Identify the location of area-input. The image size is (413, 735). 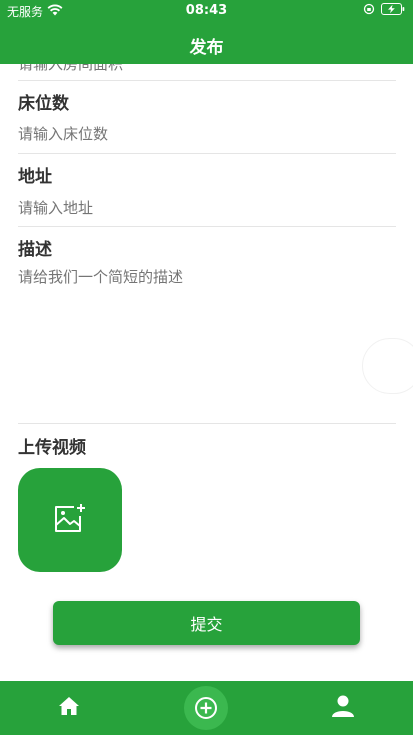
(207, 70).